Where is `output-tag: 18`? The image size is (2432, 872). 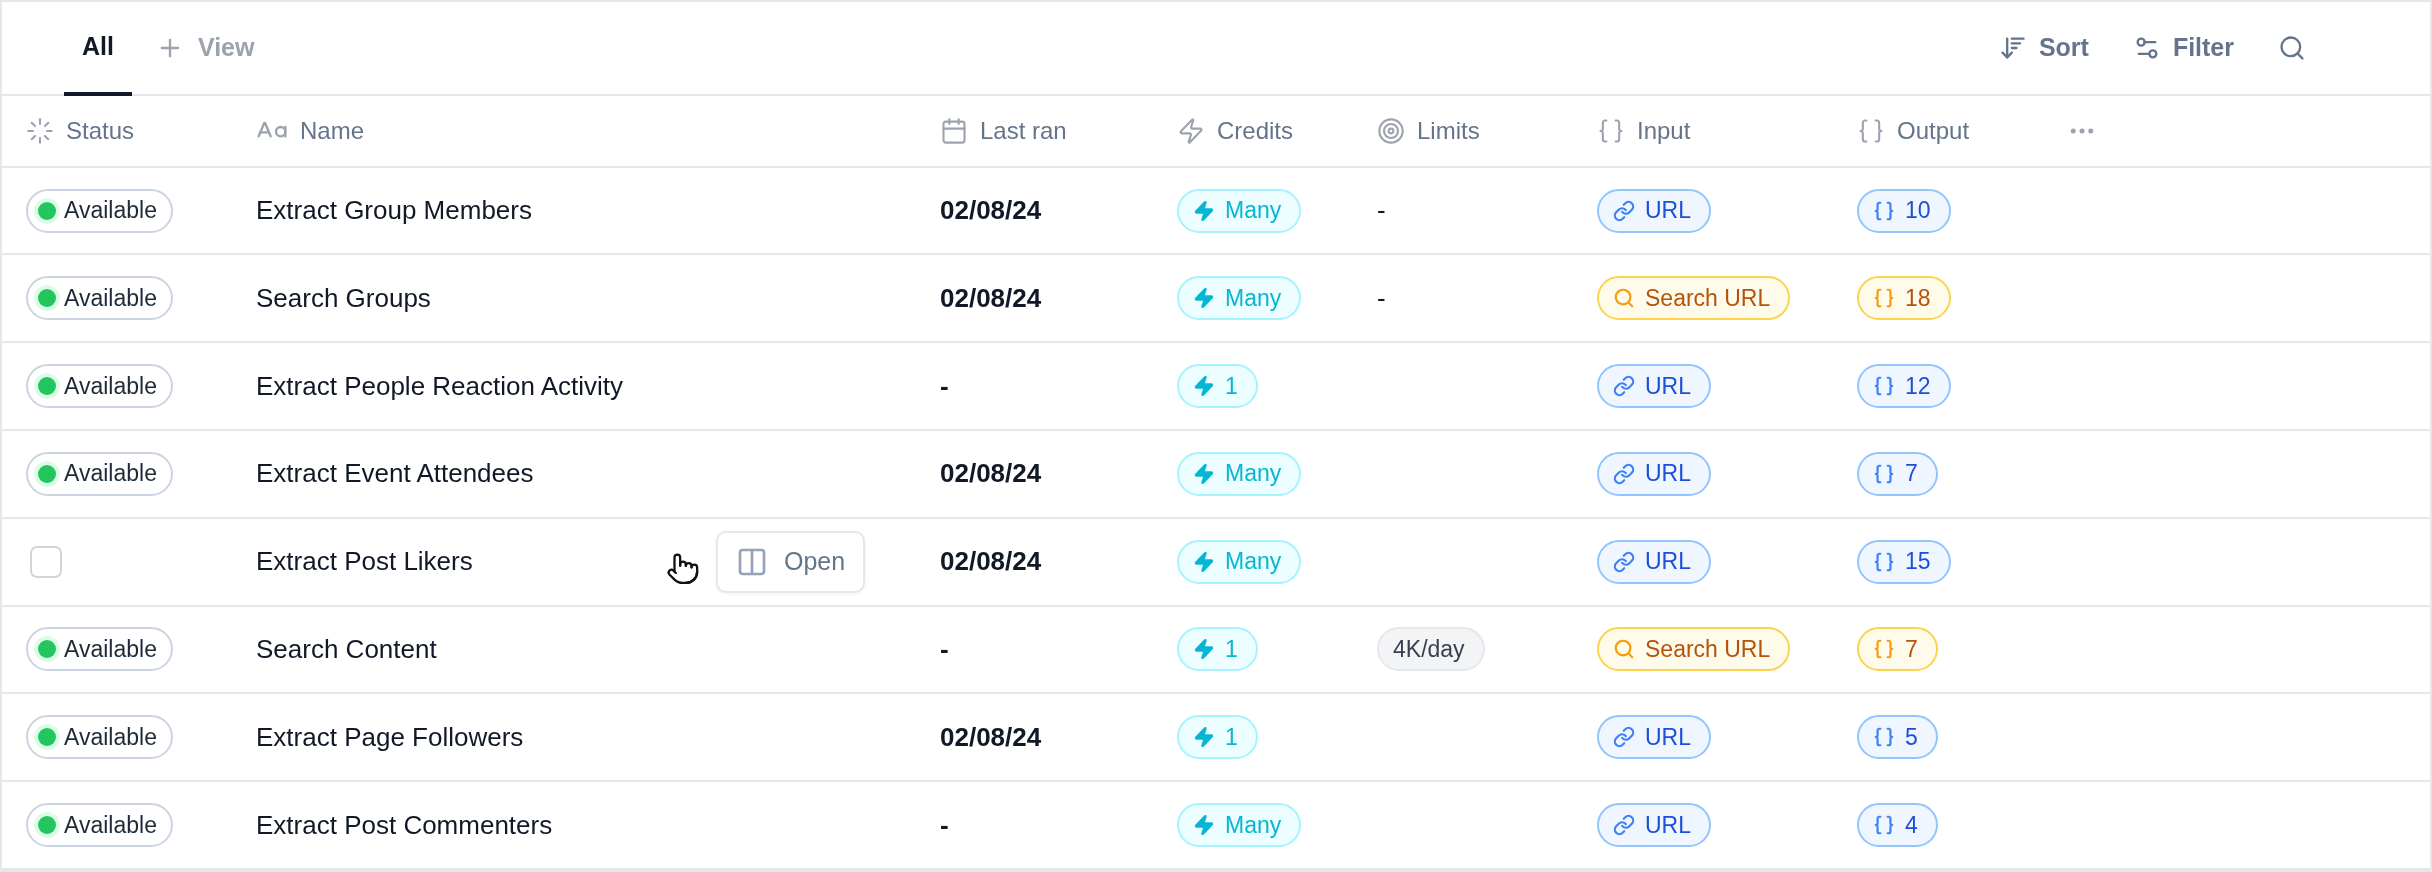 output-tag: 18 is located at coordinates (1904, 298).